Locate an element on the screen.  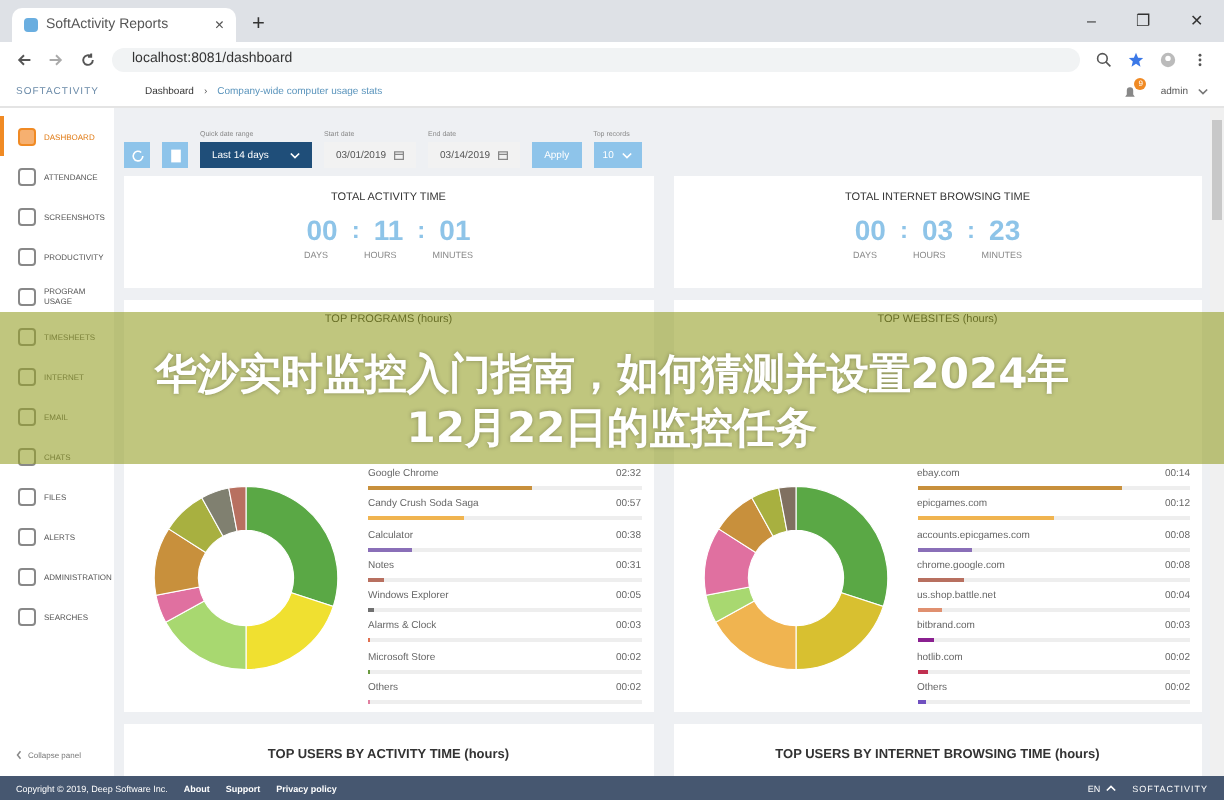
hours-value: 03 is located at coordinates (937, 230).